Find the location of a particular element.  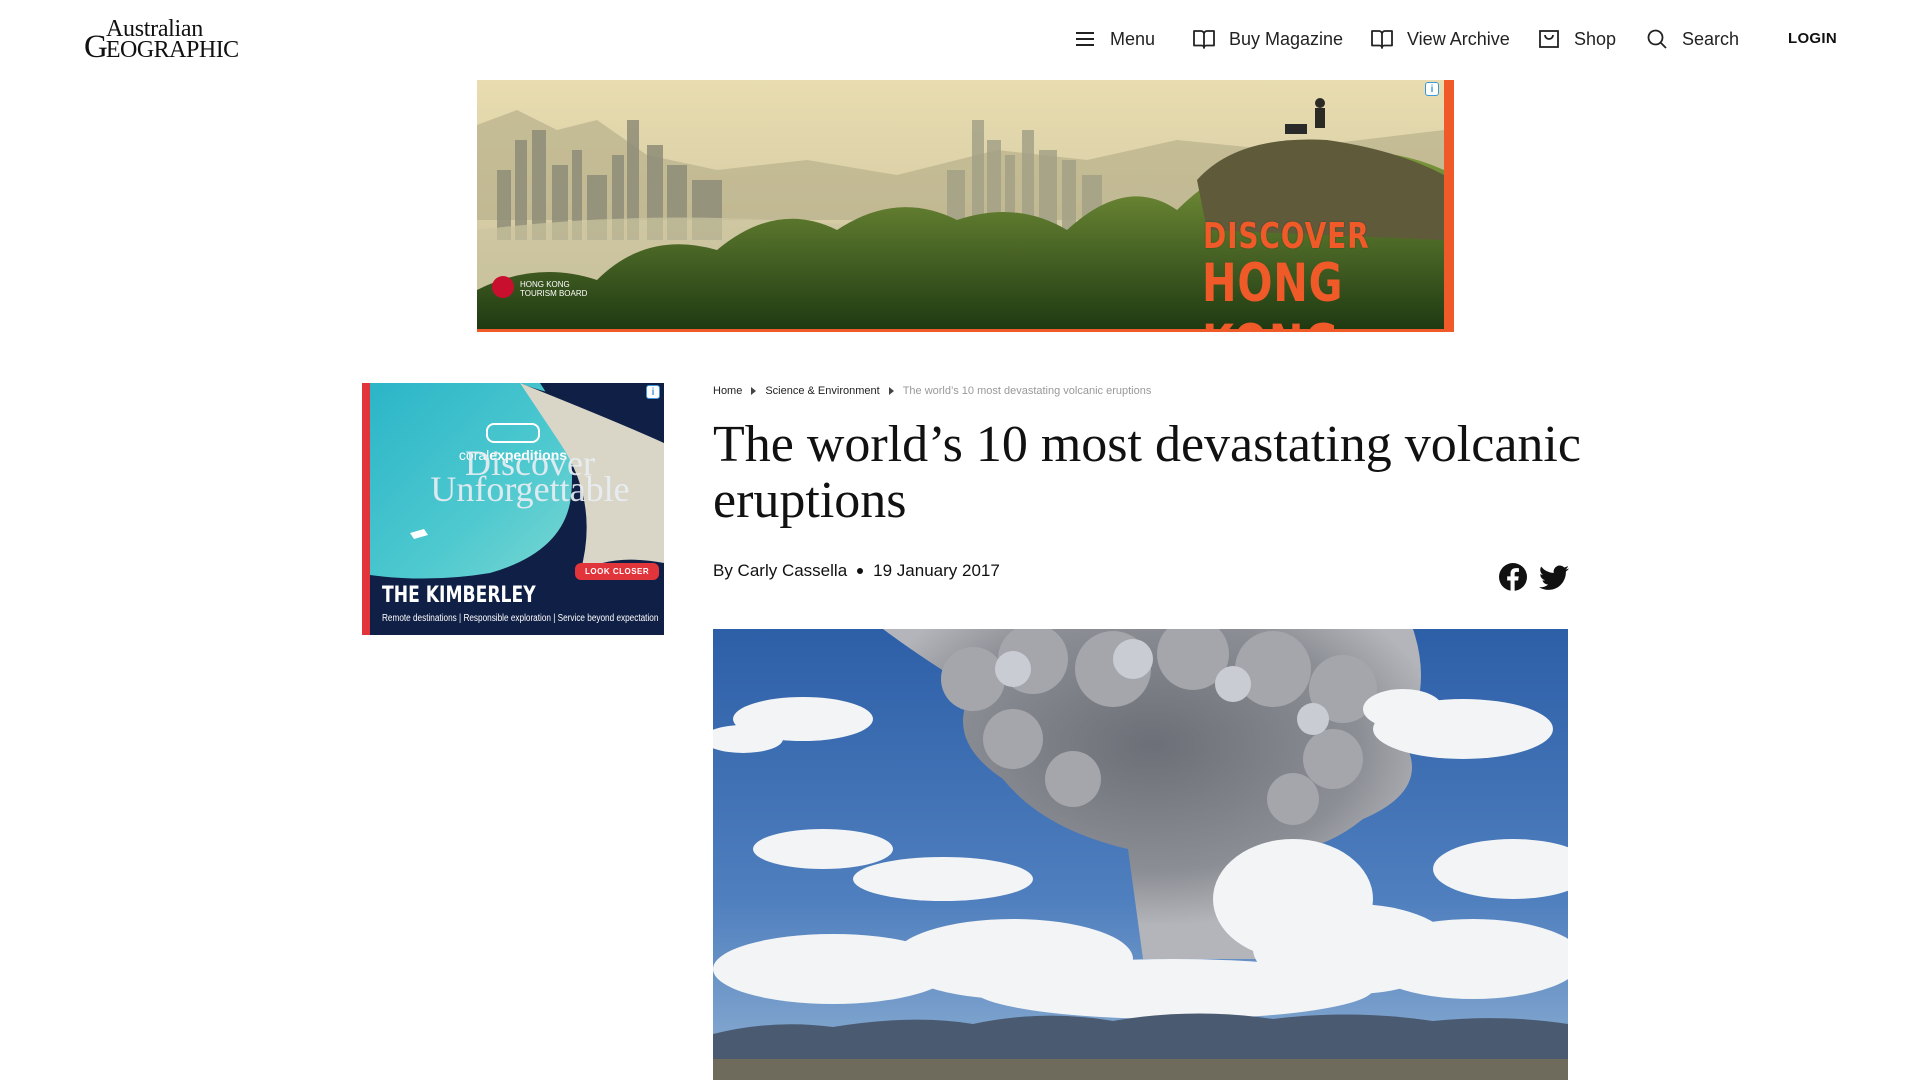

ad-headline-big: HONG KONG is located at coordinates (1273, 291).